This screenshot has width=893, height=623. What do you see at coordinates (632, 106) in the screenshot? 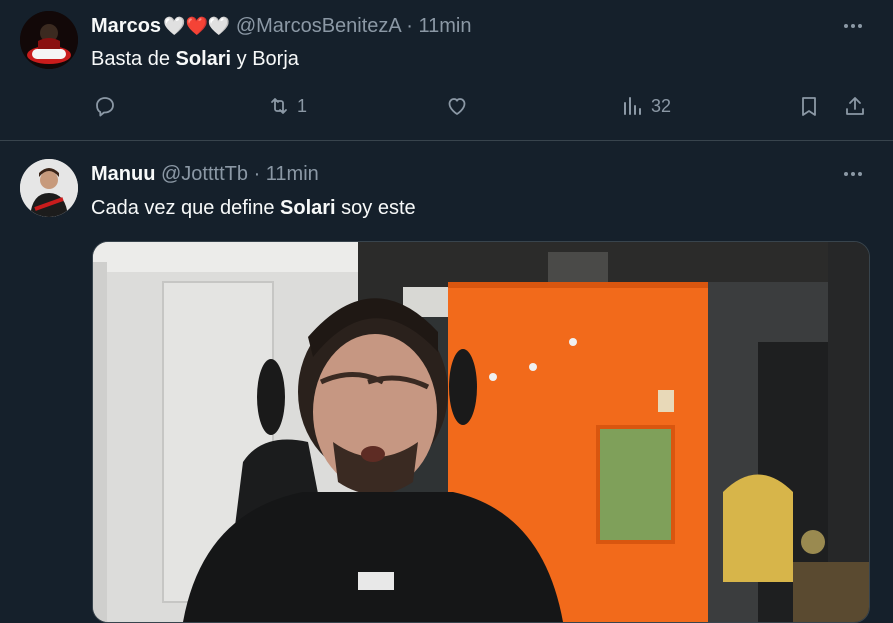
I see `views-icon` at bounding box center [632, 106].